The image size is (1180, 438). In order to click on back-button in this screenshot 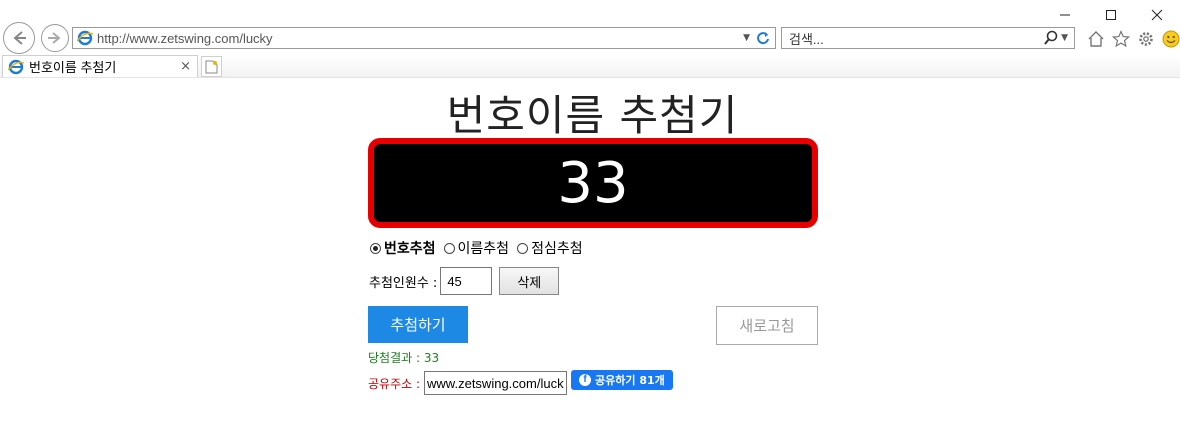, I will do `click(19, 38)`.